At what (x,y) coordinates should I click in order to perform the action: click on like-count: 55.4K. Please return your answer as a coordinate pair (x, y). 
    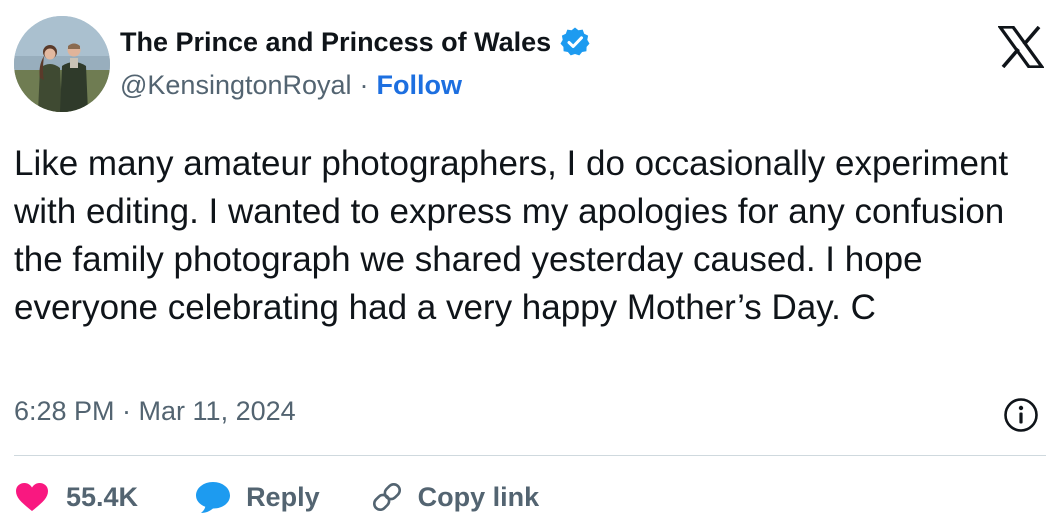
    Looking at the image, I should click on (102, 496).